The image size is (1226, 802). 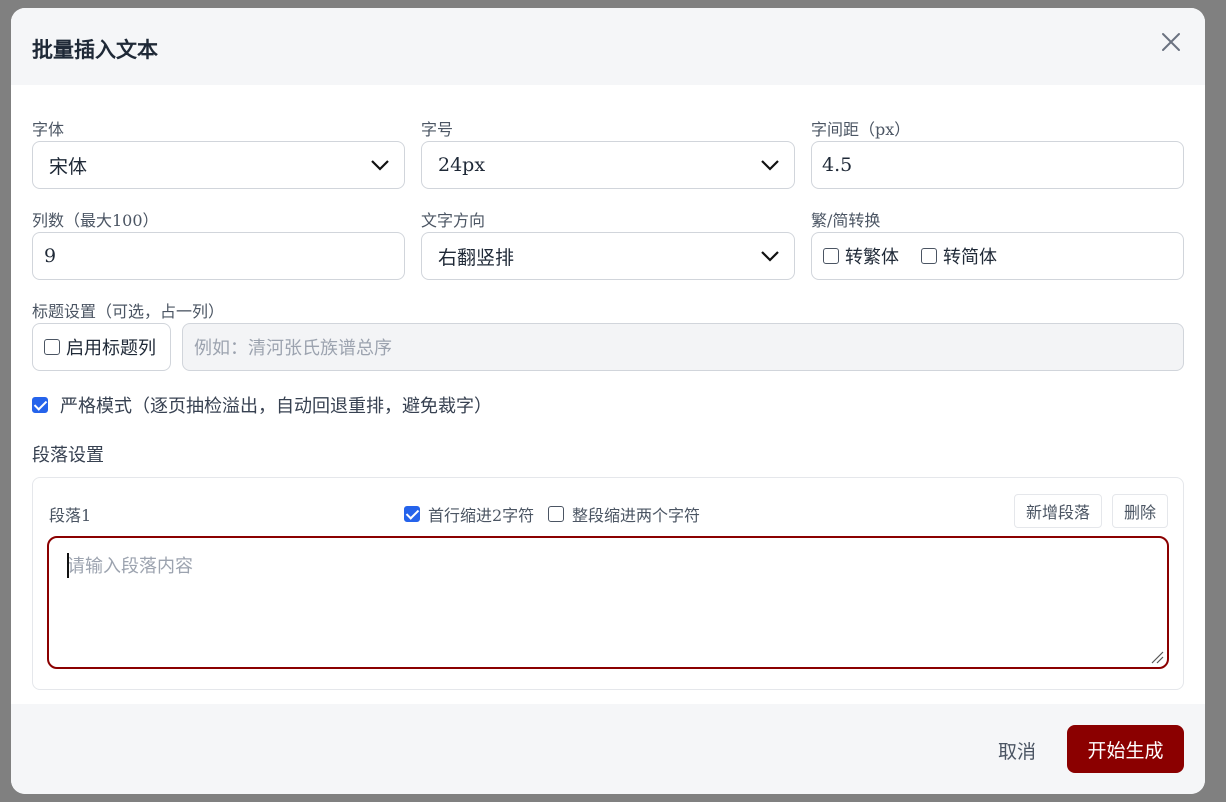 I want to click on simplified-label: 转简体, so click(x=970, y=257).